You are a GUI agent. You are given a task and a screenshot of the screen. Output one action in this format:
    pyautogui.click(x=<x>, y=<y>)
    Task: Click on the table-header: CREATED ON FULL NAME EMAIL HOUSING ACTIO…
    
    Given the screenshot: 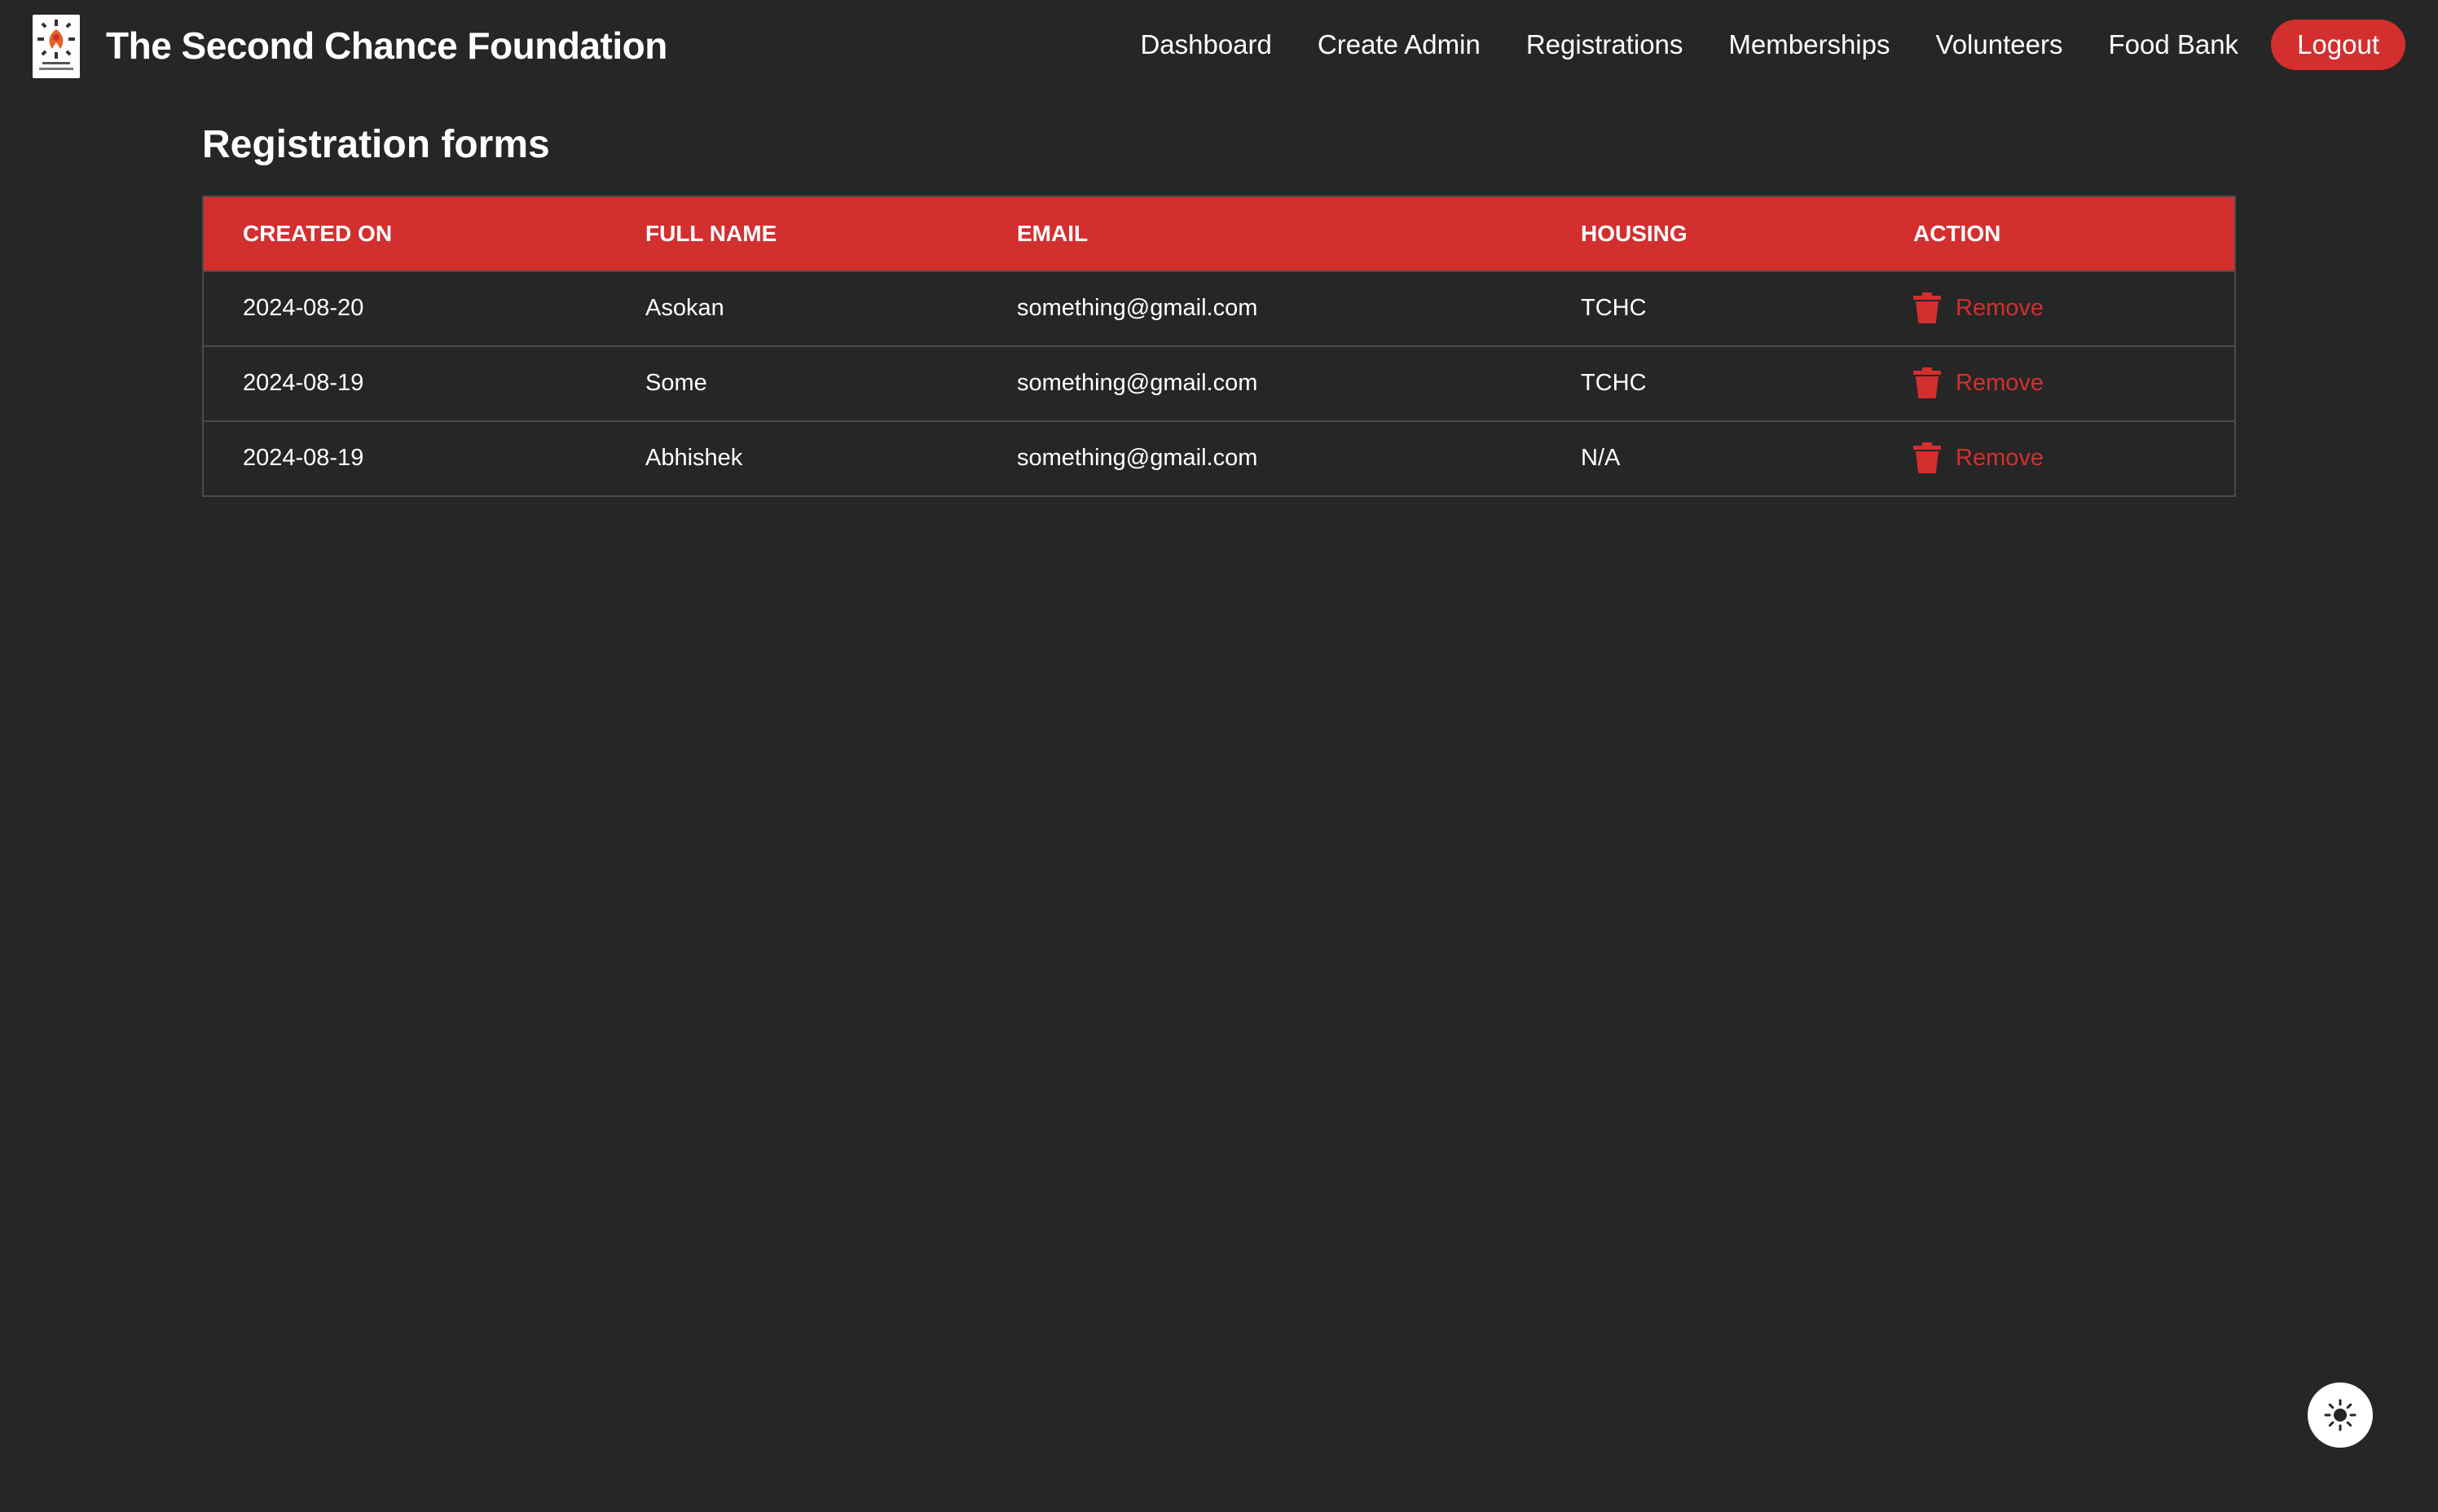 What is the action you would take?
    pyautogui.click(x=1219, y=234)
    